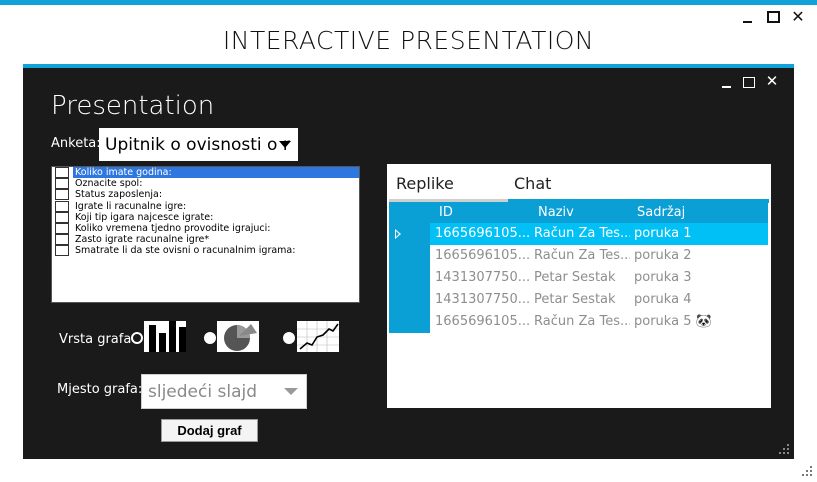 This screenshot has height=482, width=817. I want to click on graph-place-label: Mjesto grafa:, so click(100, 389).